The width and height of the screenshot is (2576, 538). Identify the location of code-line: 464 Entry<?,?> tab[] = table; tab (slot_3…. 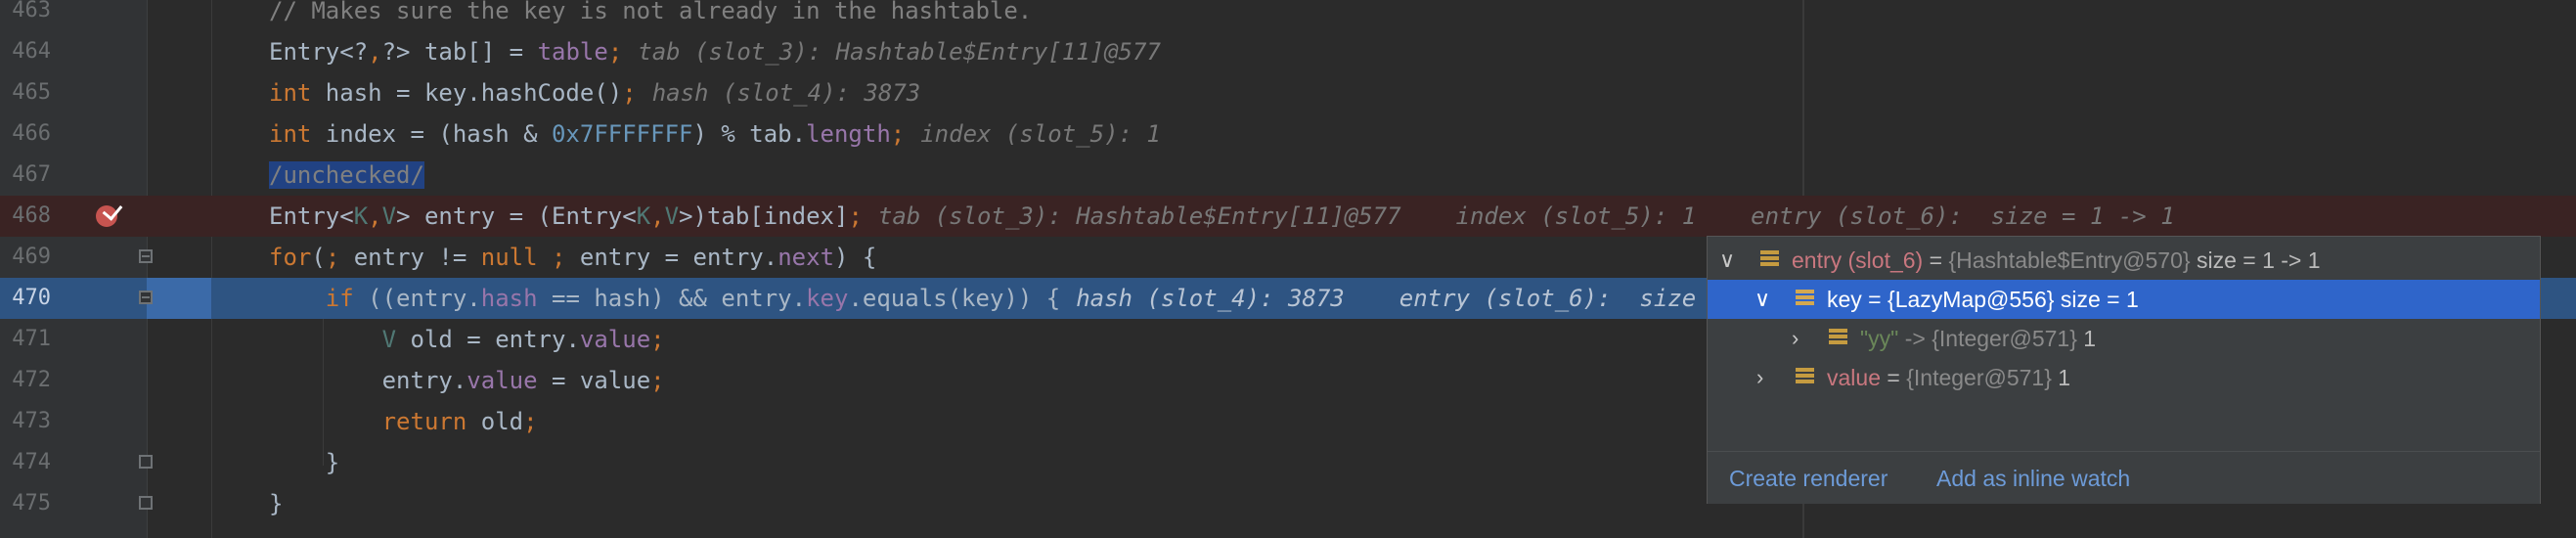
(1288, 51).